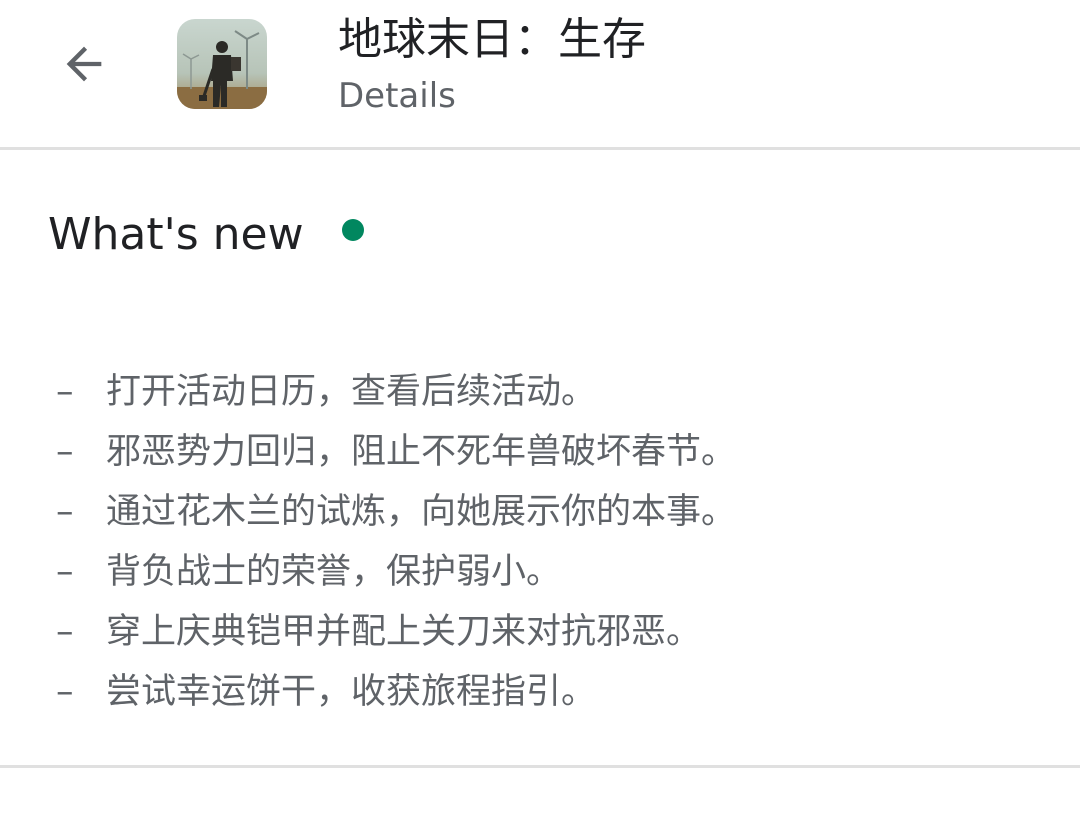 The height and width of the screenshot is (820, 1080). Describe the element at coordinates (222, 64) in the screenshot. I see `game-app-icon` at that location.